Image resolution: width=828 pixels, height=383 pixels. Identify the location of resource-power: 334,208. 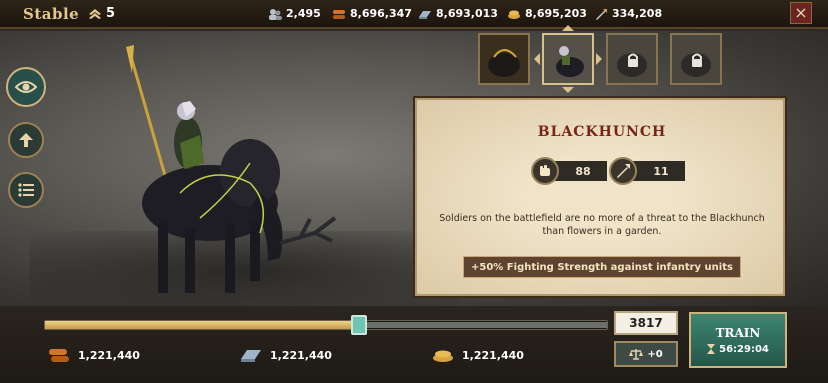
(628, 13).